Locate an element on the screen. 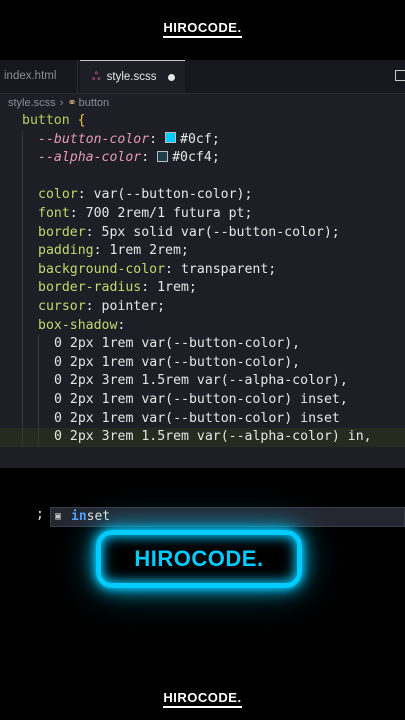 The height and width of the screenshot is (720, 405). code-line: background-color: transparent; is located at coordinates (202, 270).